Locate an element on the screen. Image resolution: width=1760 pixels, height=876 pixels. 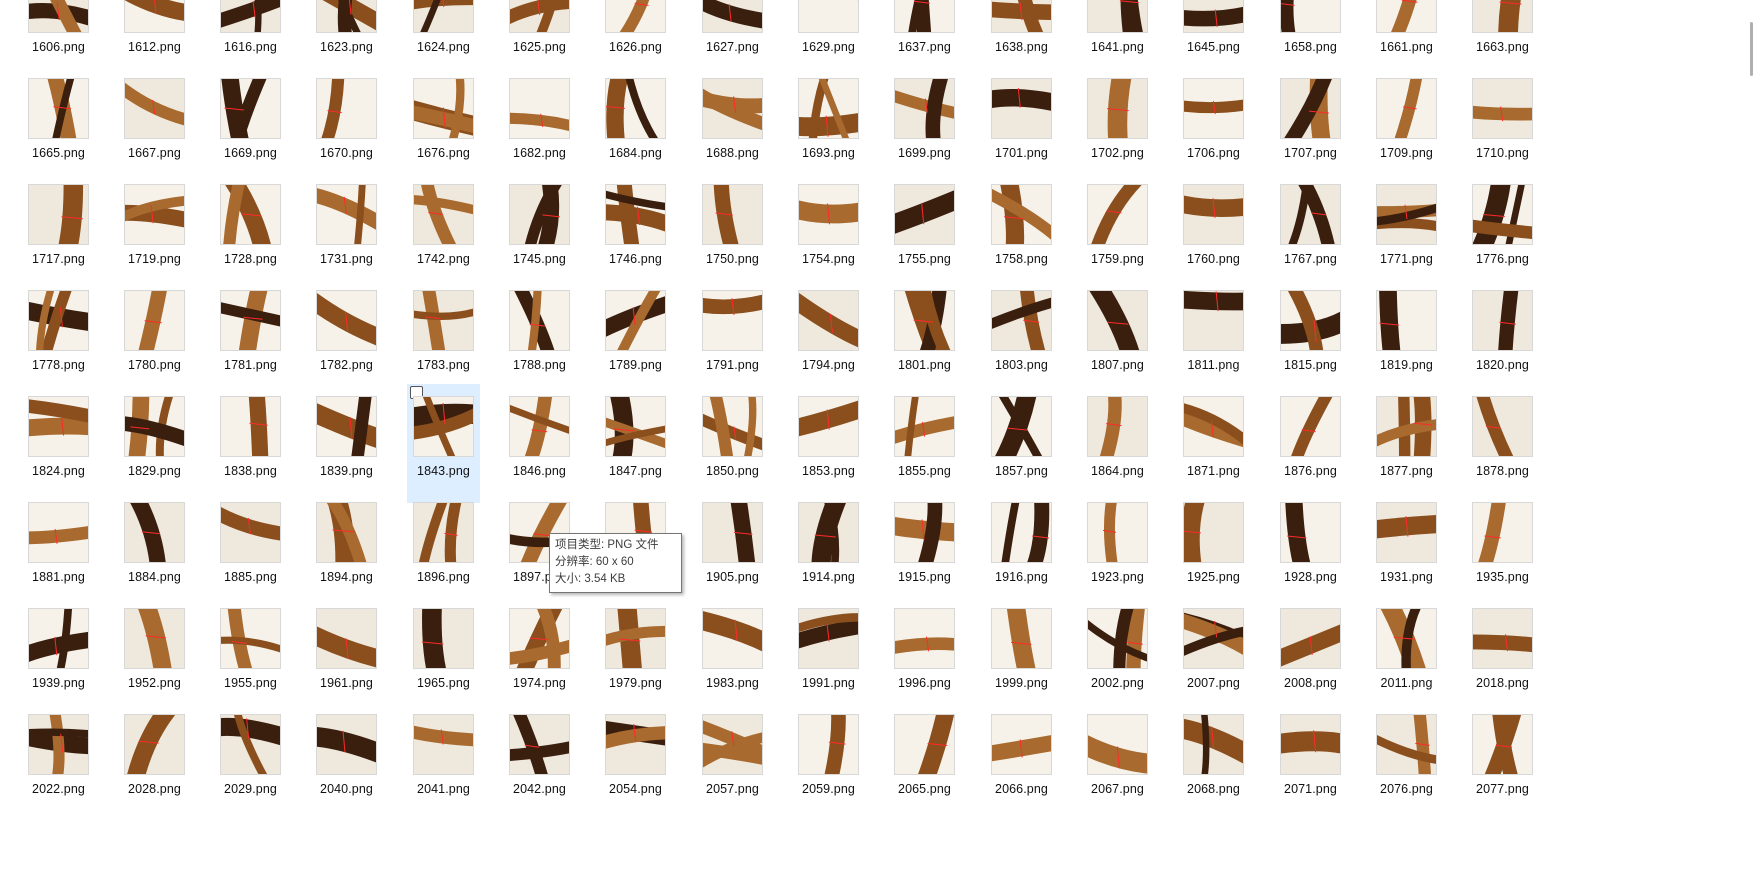
file-item: 1923.png is located at coordinates (1117, 549).